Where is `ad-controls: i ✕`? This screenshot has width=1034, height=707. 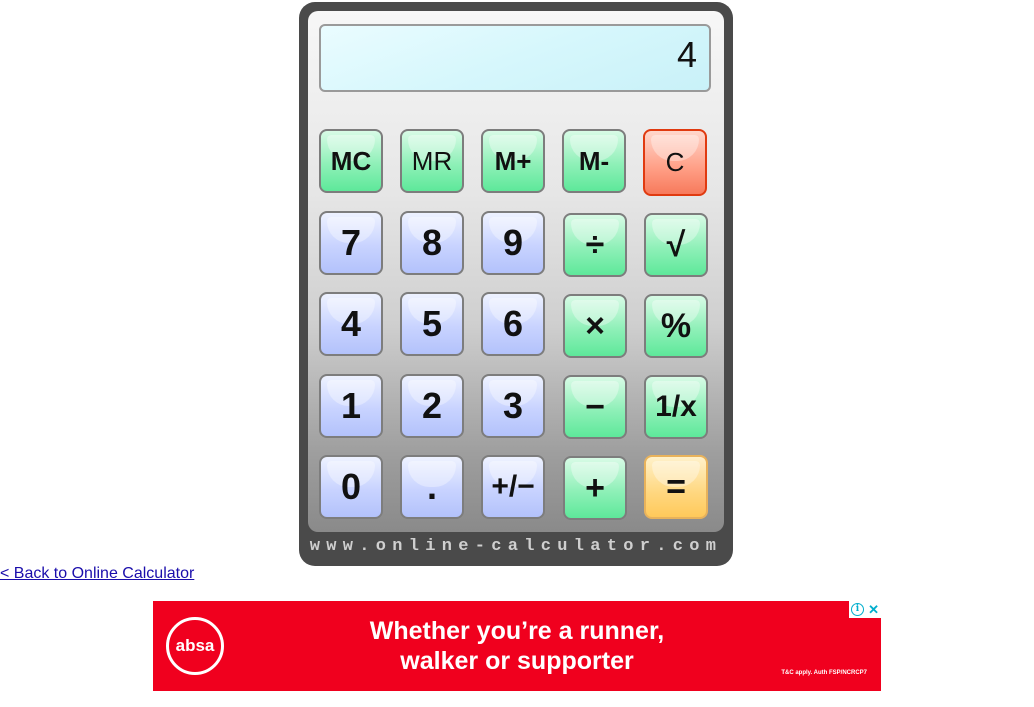
ad-controls: i ✕ is located at coordinates (865, 609).